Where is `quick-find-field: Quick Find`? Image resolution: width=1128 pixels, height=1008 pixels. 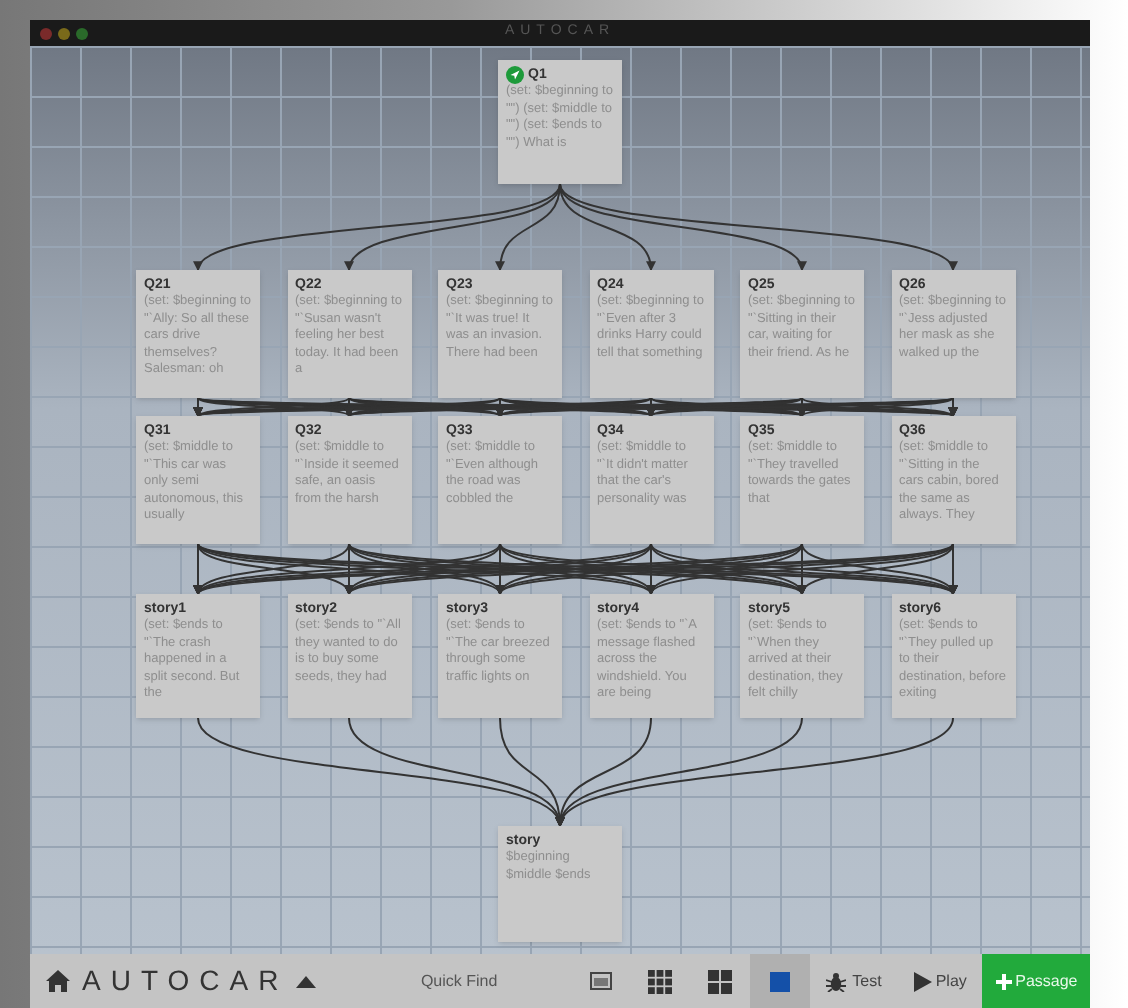
quick-find-field: Quick Find is located at coordinates (485, 981).